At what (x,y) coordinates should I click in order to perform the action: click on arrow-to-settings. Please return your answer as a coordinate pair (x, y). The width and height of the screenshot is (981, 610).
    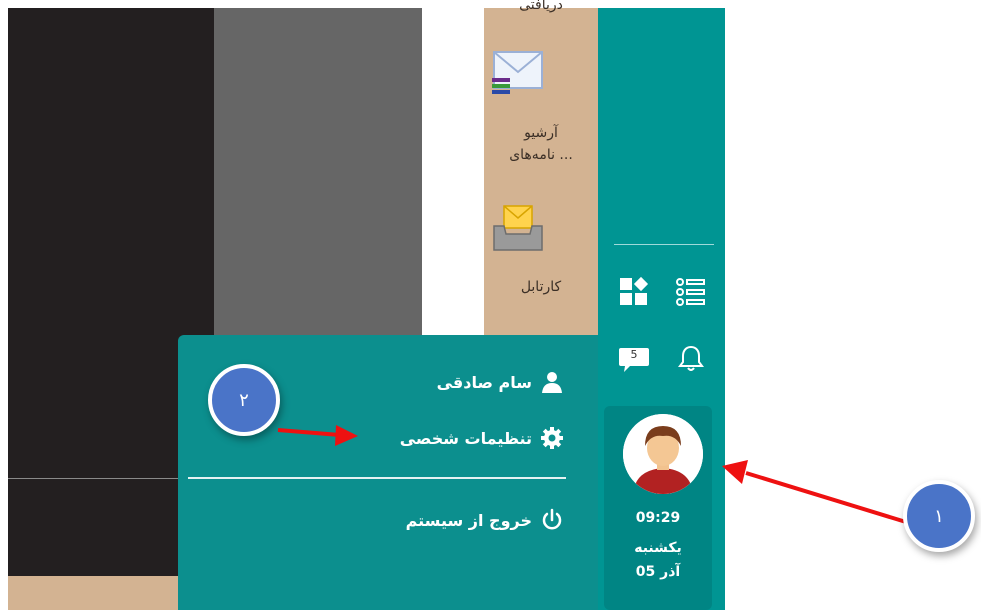
    Looking at the image, I should click on (309, 432).